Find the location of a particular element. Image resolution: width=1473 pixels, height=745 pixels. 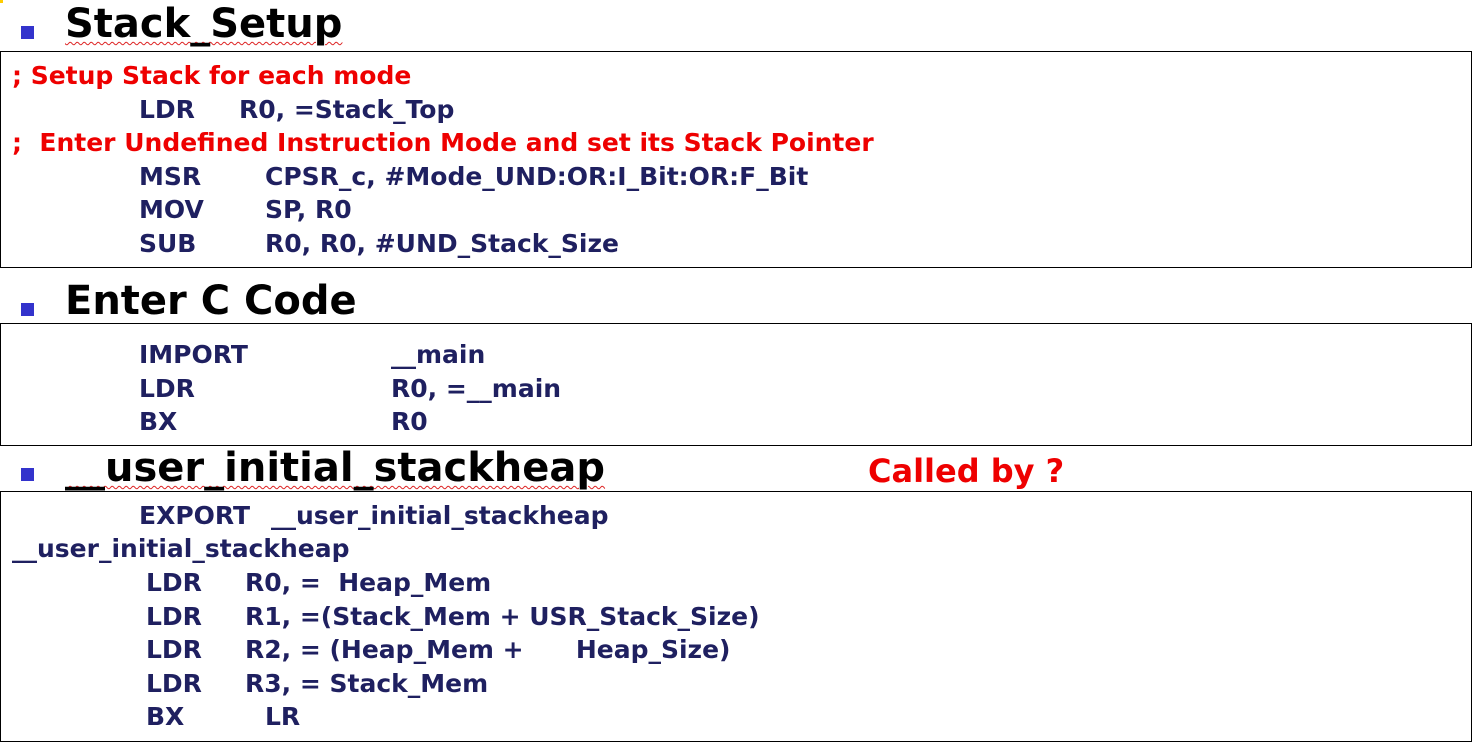

instruction-args: R0, =__main is located at coordinates (476, 388).